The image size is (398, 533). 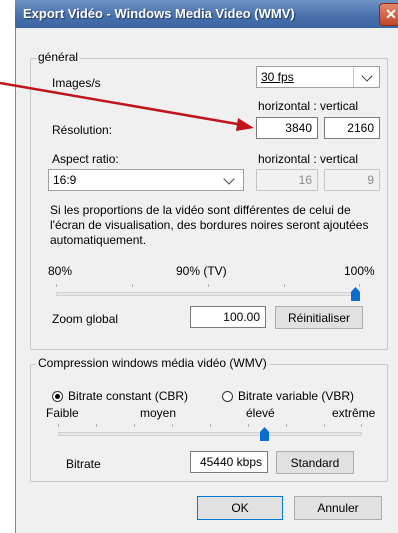 What do you see at coordinates (127, 106) in the screenshot?
I see `annotation-arrow-icon` at bounding box center [127, 106].